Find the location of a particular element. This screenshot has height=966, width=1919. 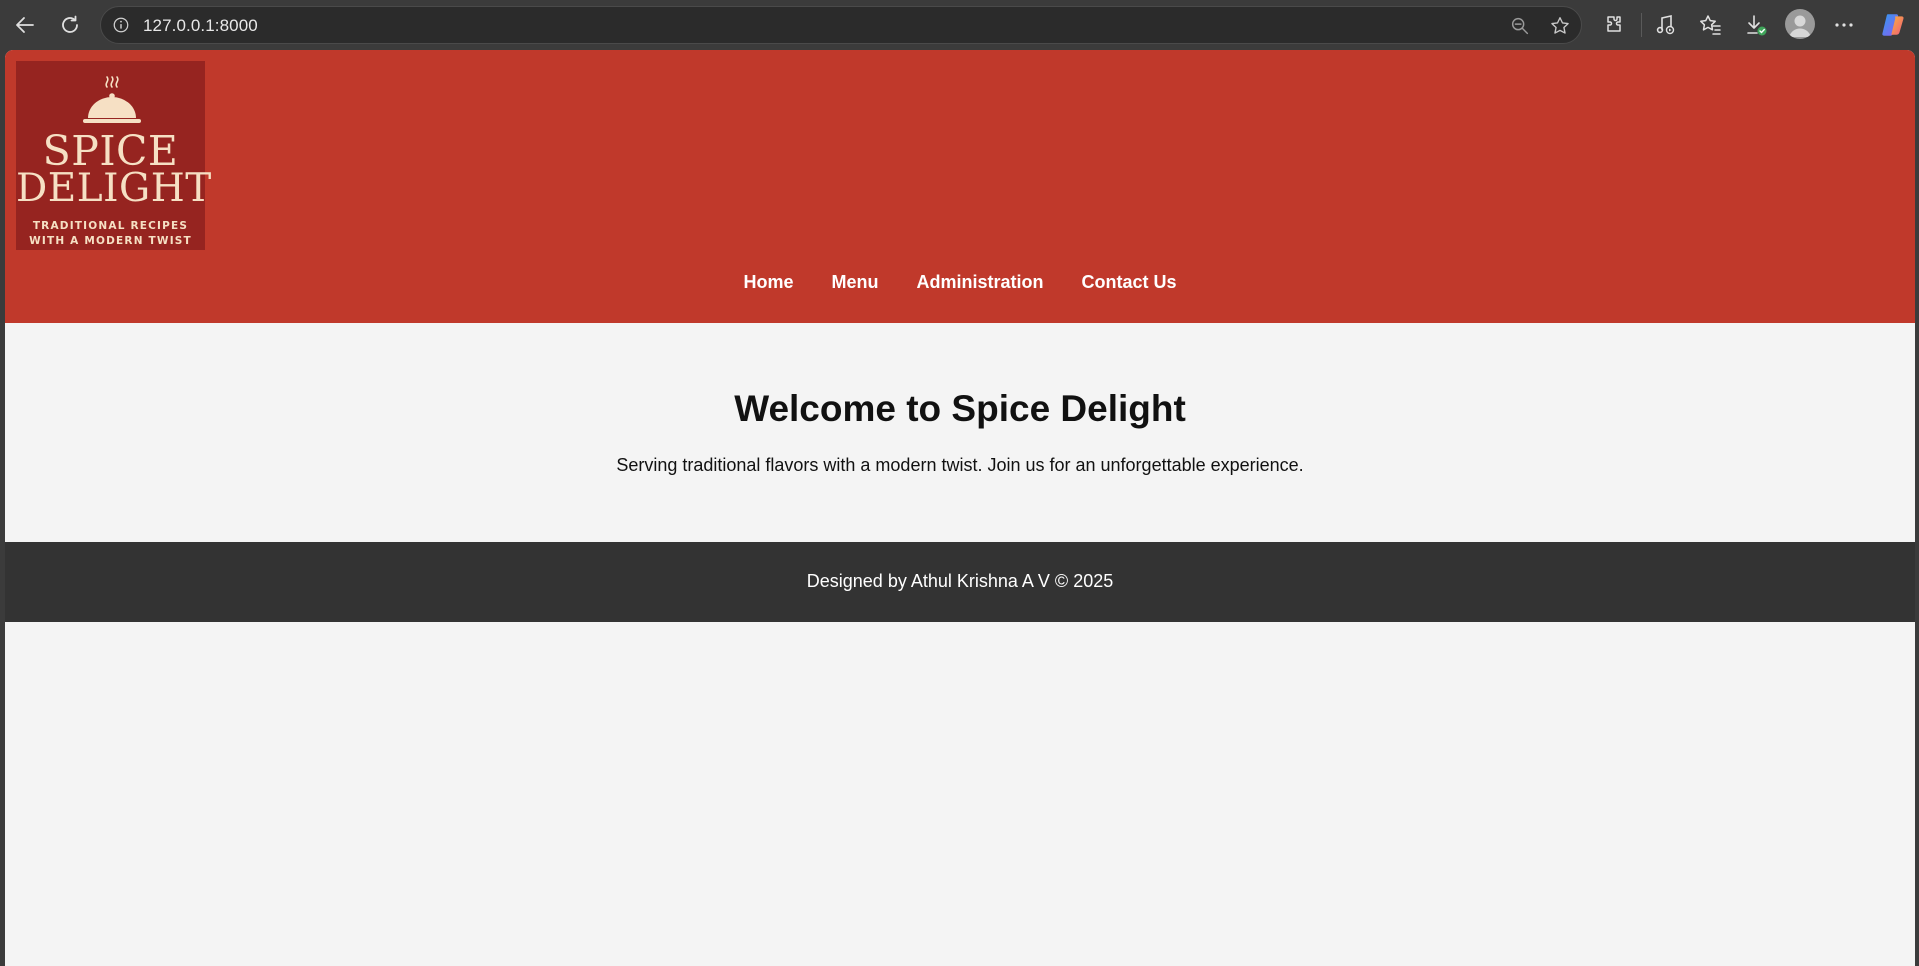

refresh-icon is located at coordinates (70, 24).